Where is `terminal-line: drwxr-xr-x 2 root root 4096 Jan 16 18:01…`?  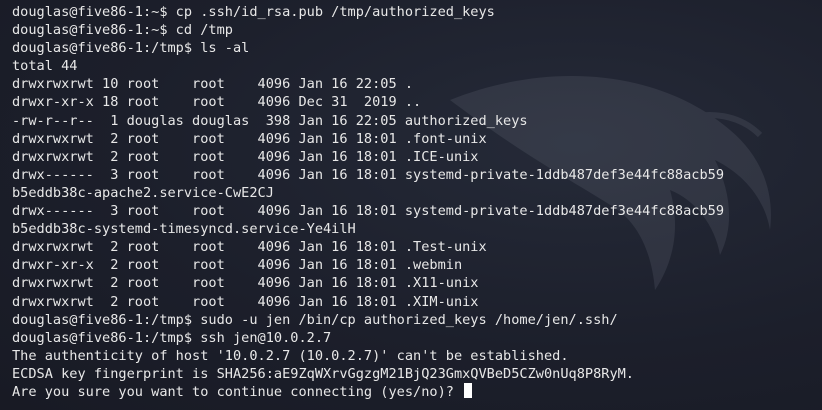
terminal-line: drwxr-xr-x 2 root root 4096 Jan 16 18:01… is located at coordinates (237, 265).